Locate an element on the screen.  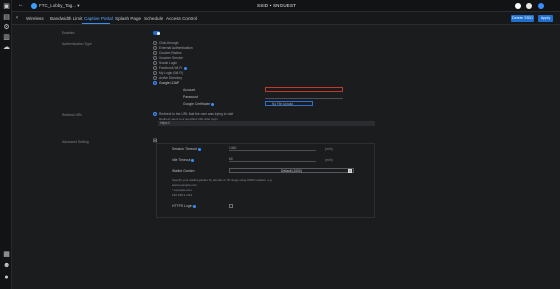
session-timeout-text: Session Timeout is located at coordinates (185, 149).